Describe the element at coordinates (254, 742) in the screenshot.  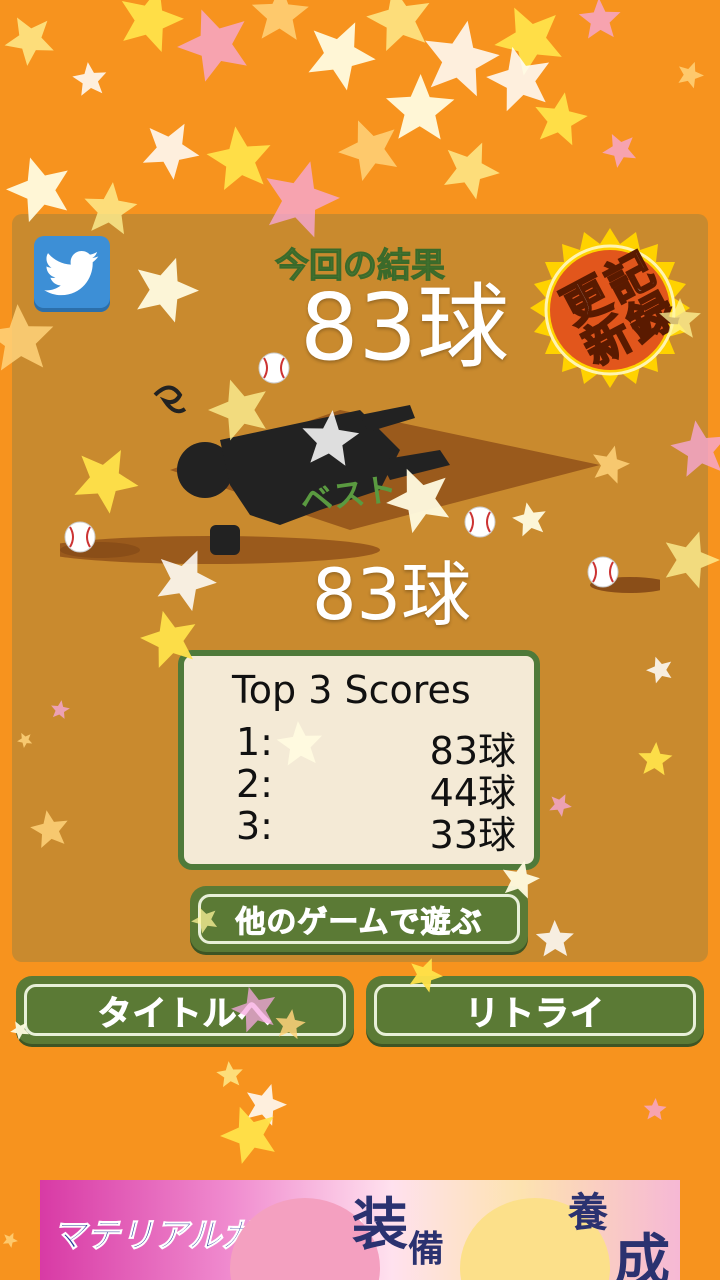
I see `score-rank: 1:` at that location.